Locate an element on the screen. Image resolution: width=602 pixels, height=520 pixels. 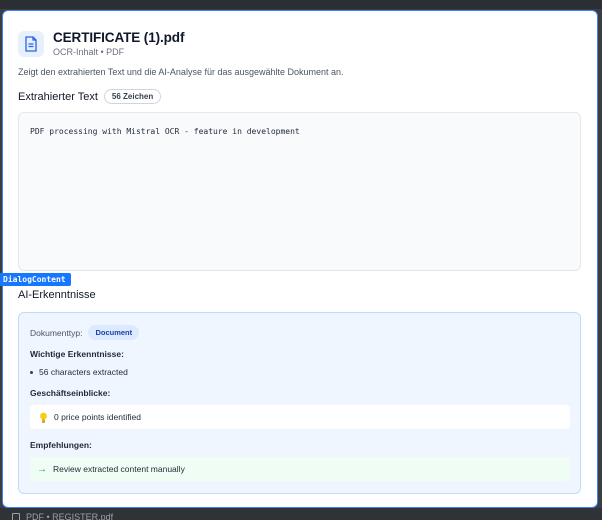
key-insights-label: Wichtige Erkenntnisse: is located at coordinates (77, 354).